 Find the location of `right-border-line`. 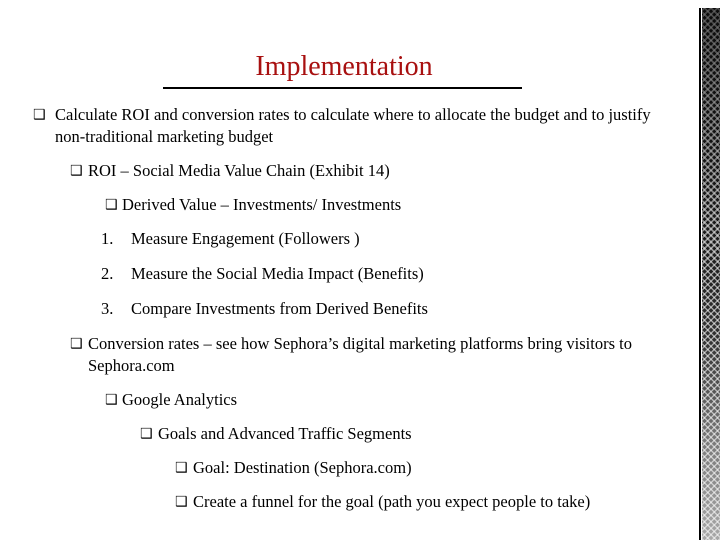

right-border-line is located at coordinates (700, 274).